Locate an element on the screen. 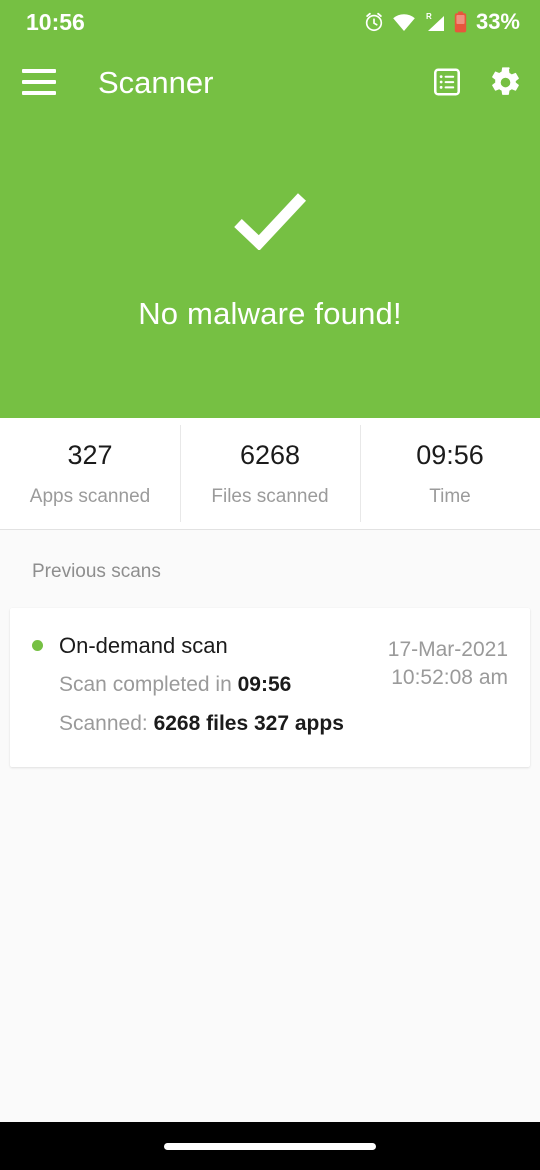 Image resolution: width=540 pixels, height=1170 pixels. scan-entry-duration: Scan completed in 09:56 is located at coordinates (218, 685).